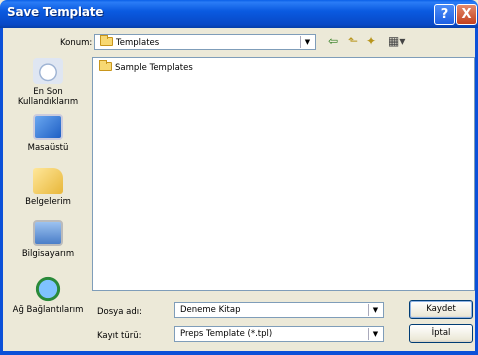 The image size is (478, 355). I want to click on place-desktop: Masaüstü, so click(48, 133).